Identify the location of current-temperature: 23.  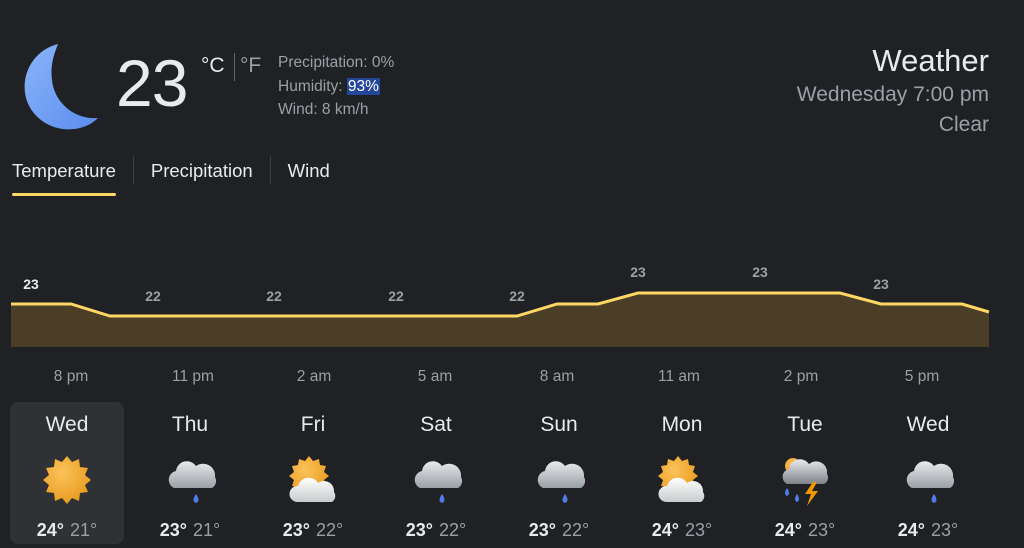
(152, 83).